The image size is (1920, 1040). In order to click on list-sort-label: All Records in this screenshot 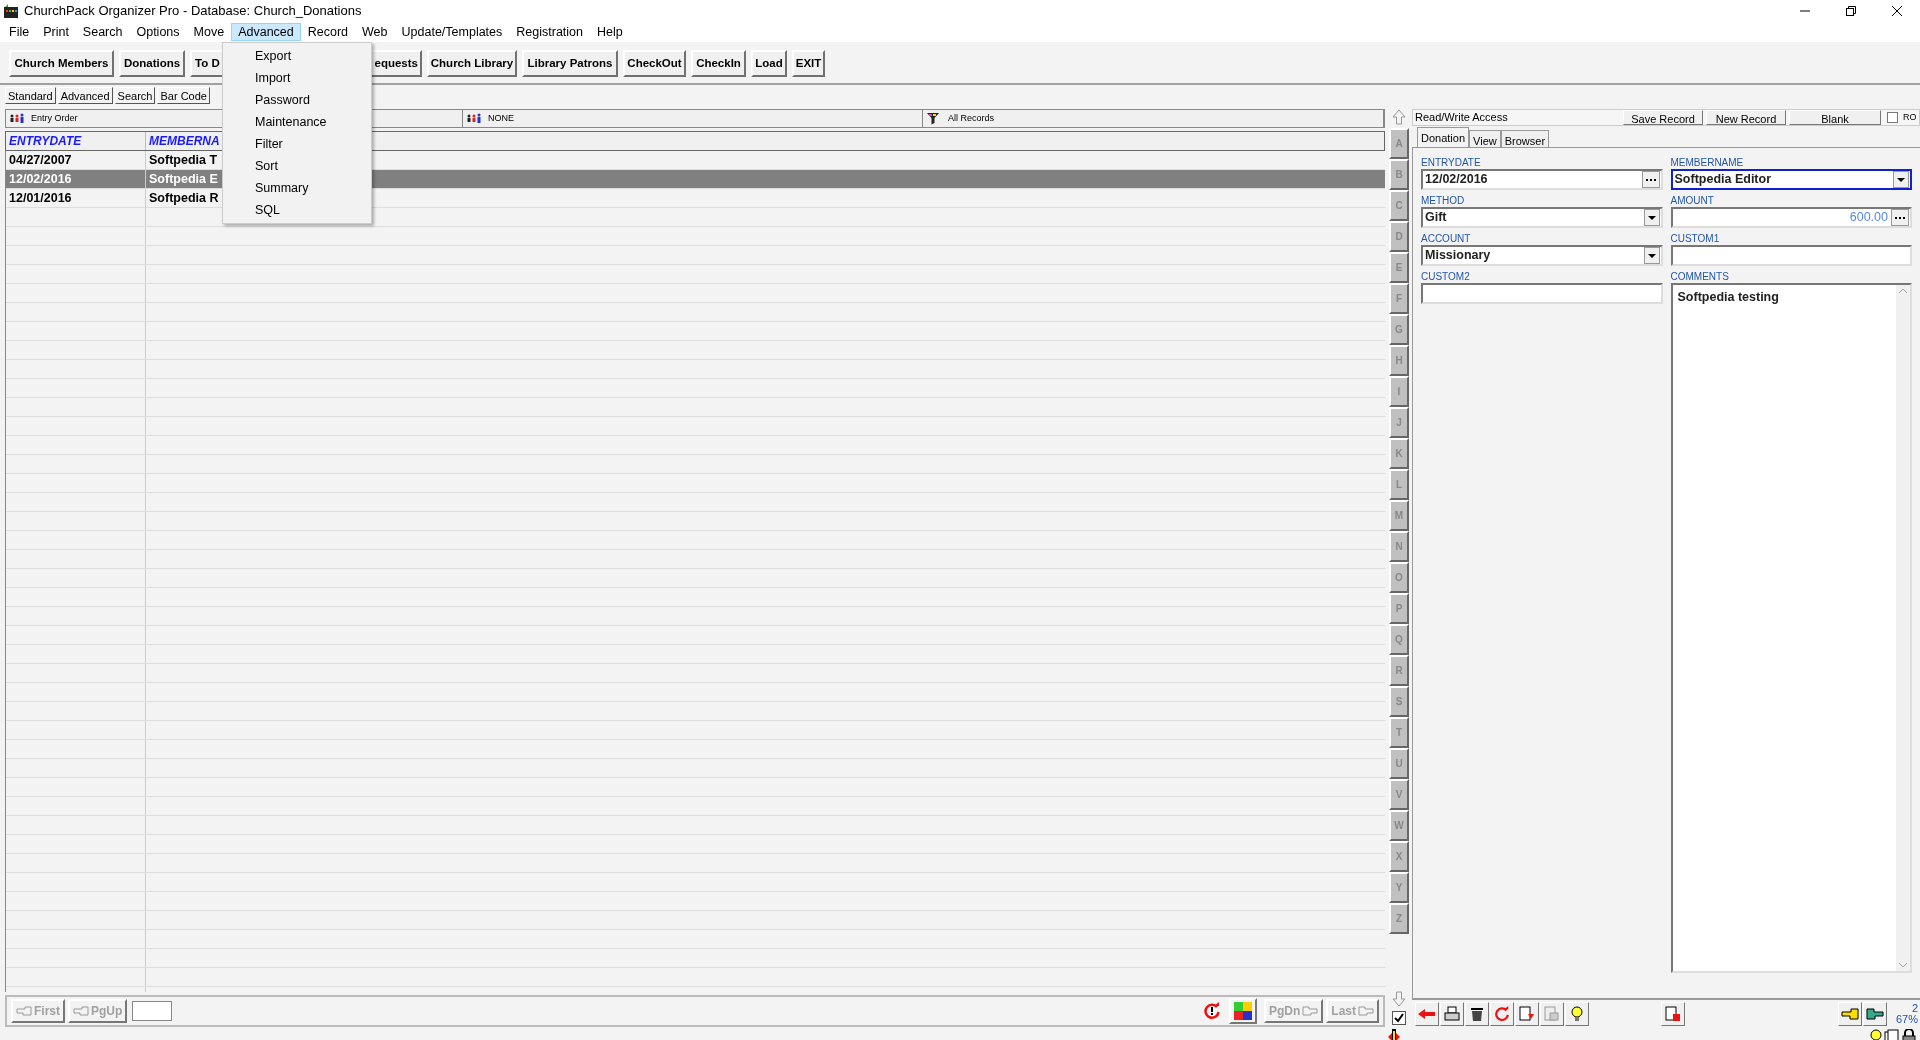, I will do `click(971, 118)`.